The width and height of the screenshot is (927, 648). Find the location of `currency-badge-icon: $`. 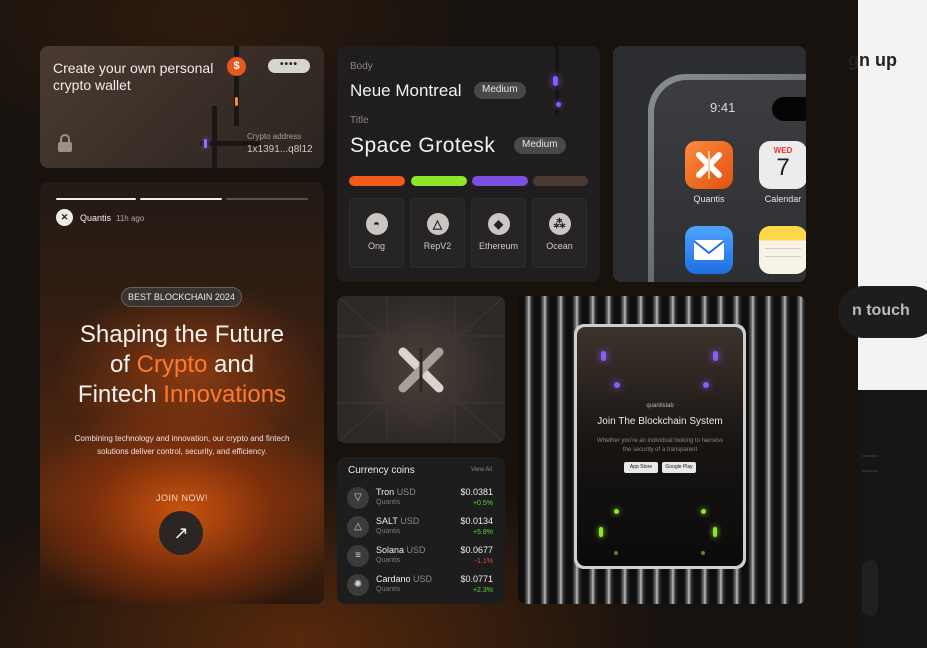

currency-badge-icon: $ is located at coordinates (236, 66).